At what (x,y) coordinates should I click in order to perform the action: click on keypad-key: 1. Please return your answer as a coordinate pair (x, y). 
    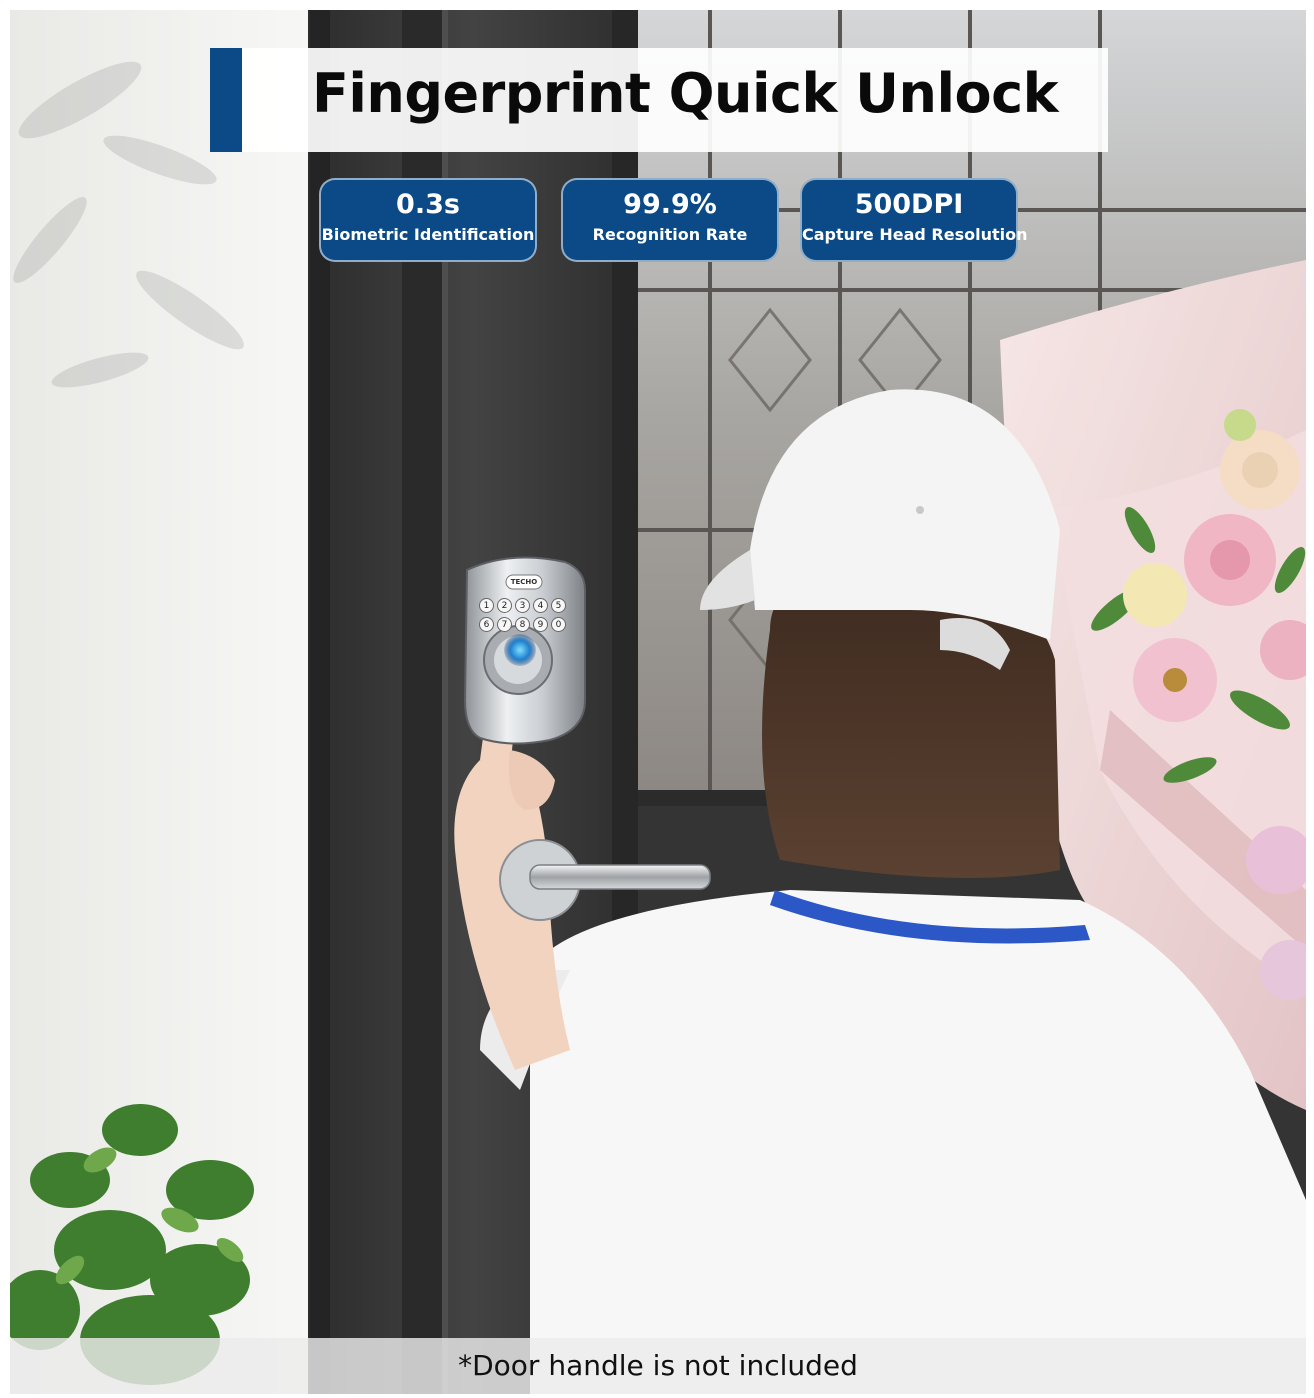
    Looking at the image, I should click on (486, 605).